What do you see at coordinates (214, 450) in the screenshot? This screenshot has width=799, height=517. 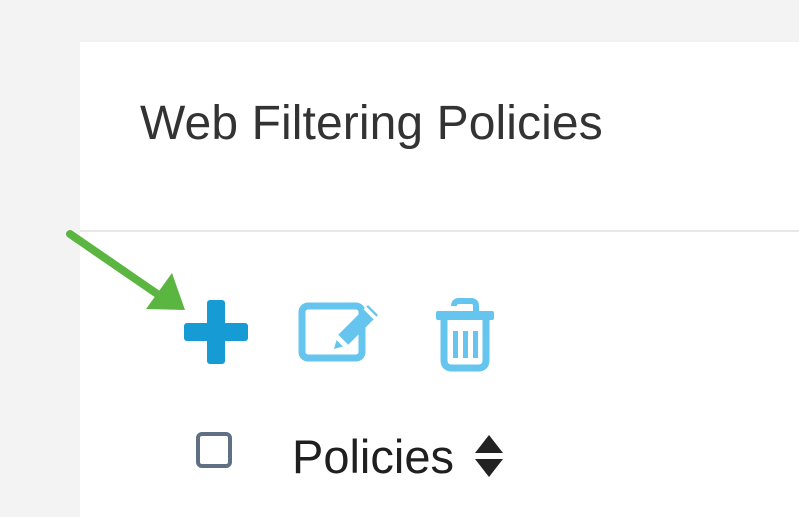 I see `select-all-checkbox` at bounding box center [214, 450].